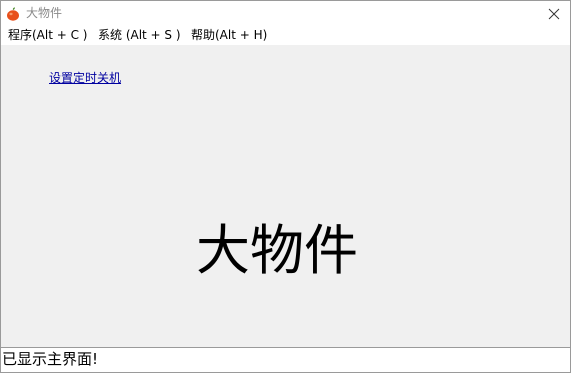 This screenshot has width=571, height=373. I want to click on close-button, so click(554, 13).